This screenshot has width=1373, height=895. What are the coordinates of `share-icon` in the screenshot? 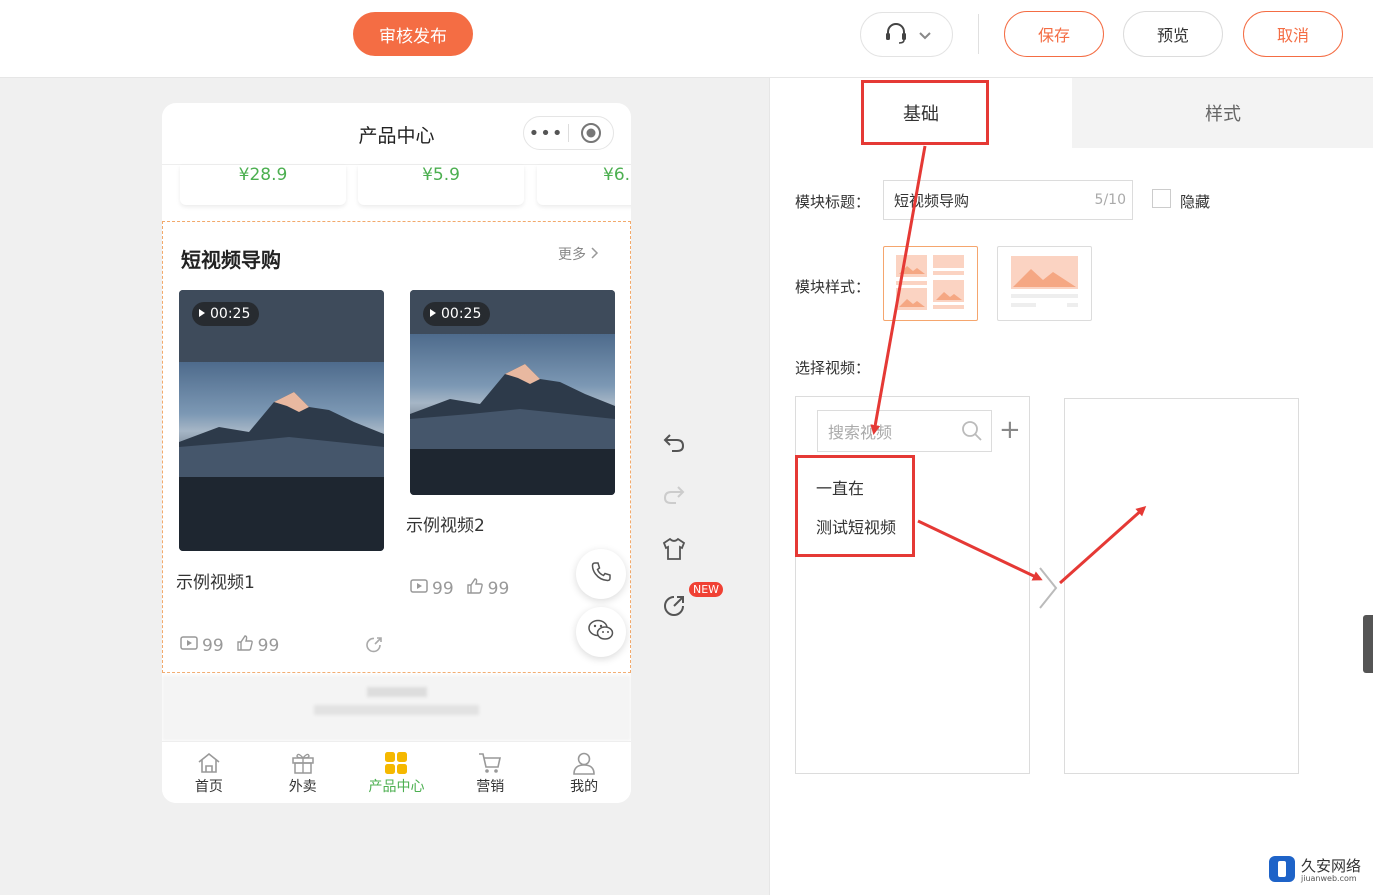 It's located at (374, 647).